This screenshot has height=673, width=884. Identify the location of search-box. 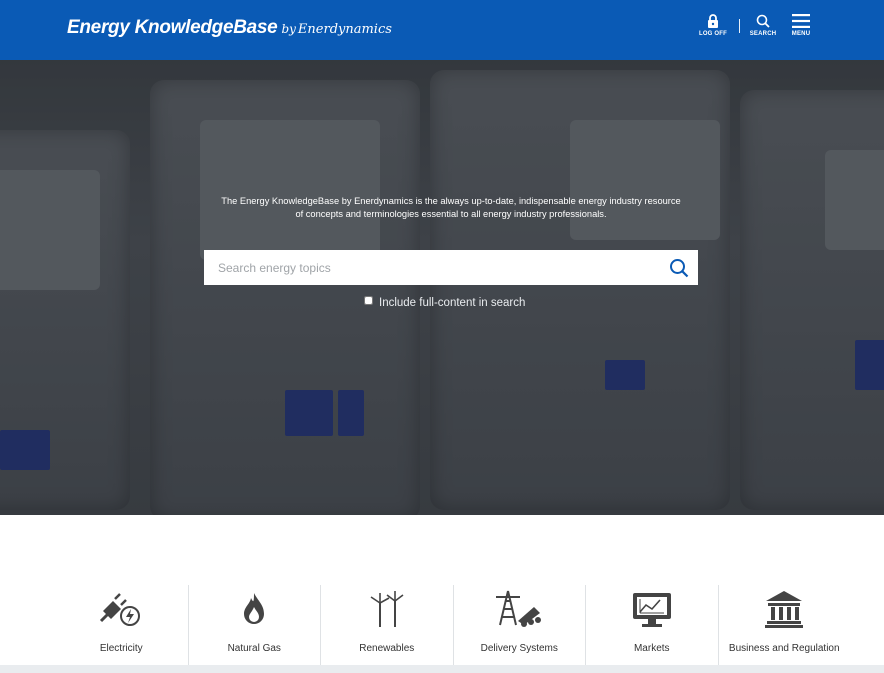
(451, 267).